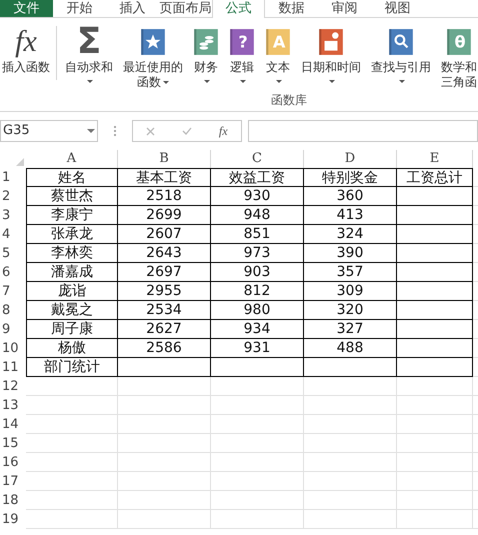 This screenshot has height=535, width=478. What do you see at coordinates (49, 131) in the screenshot?
I see `name-box: G35` at bounding box center [49, 131].